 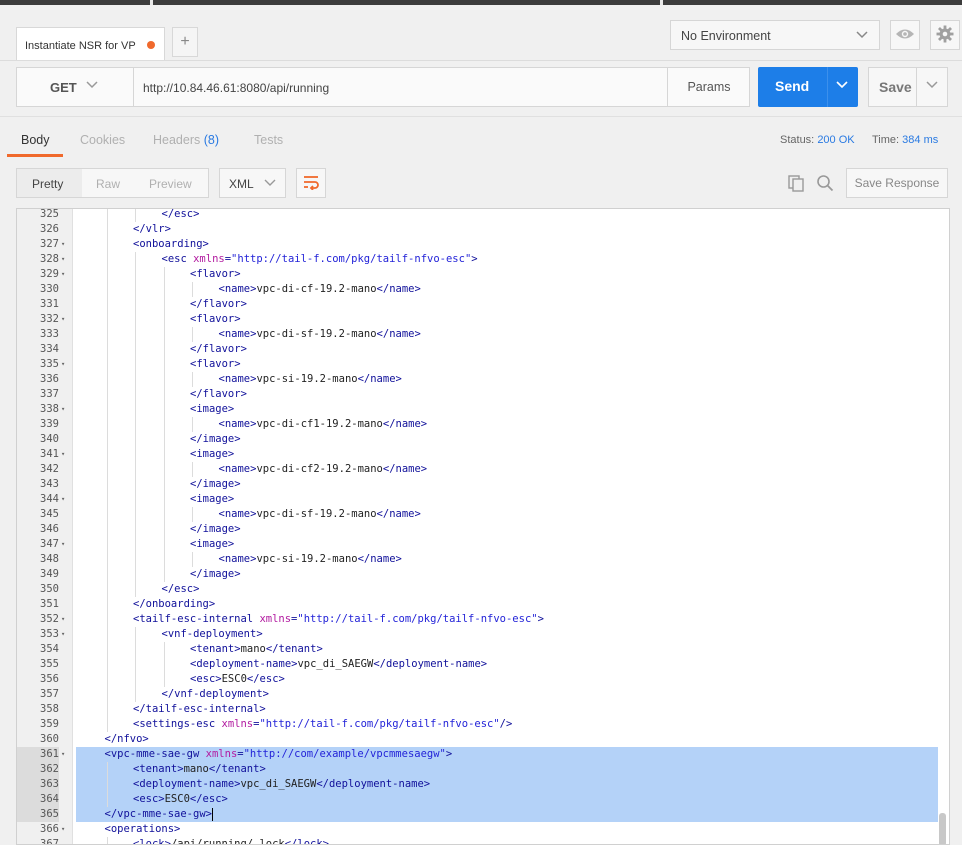 I want to click on code-token: "http://com/example/vpcmmesaegw", so click(x=344, y=754).